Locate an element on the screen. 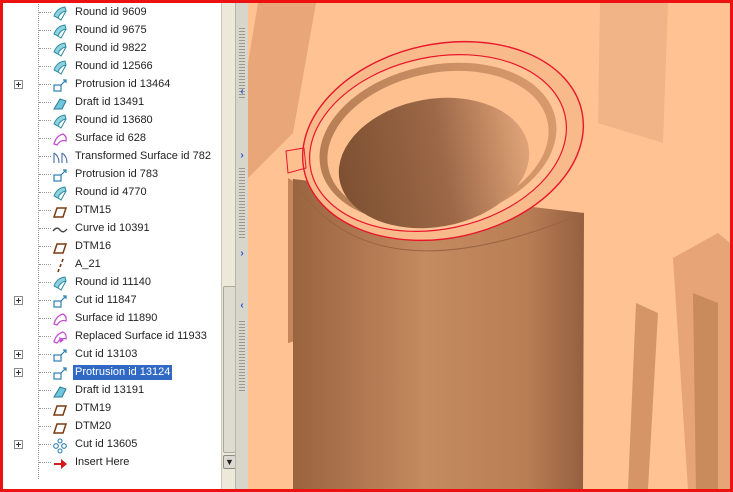 This screenshot has height=492, width=733. tree-item: Transformed Surface id 782 is located at coordinates (112, 157).